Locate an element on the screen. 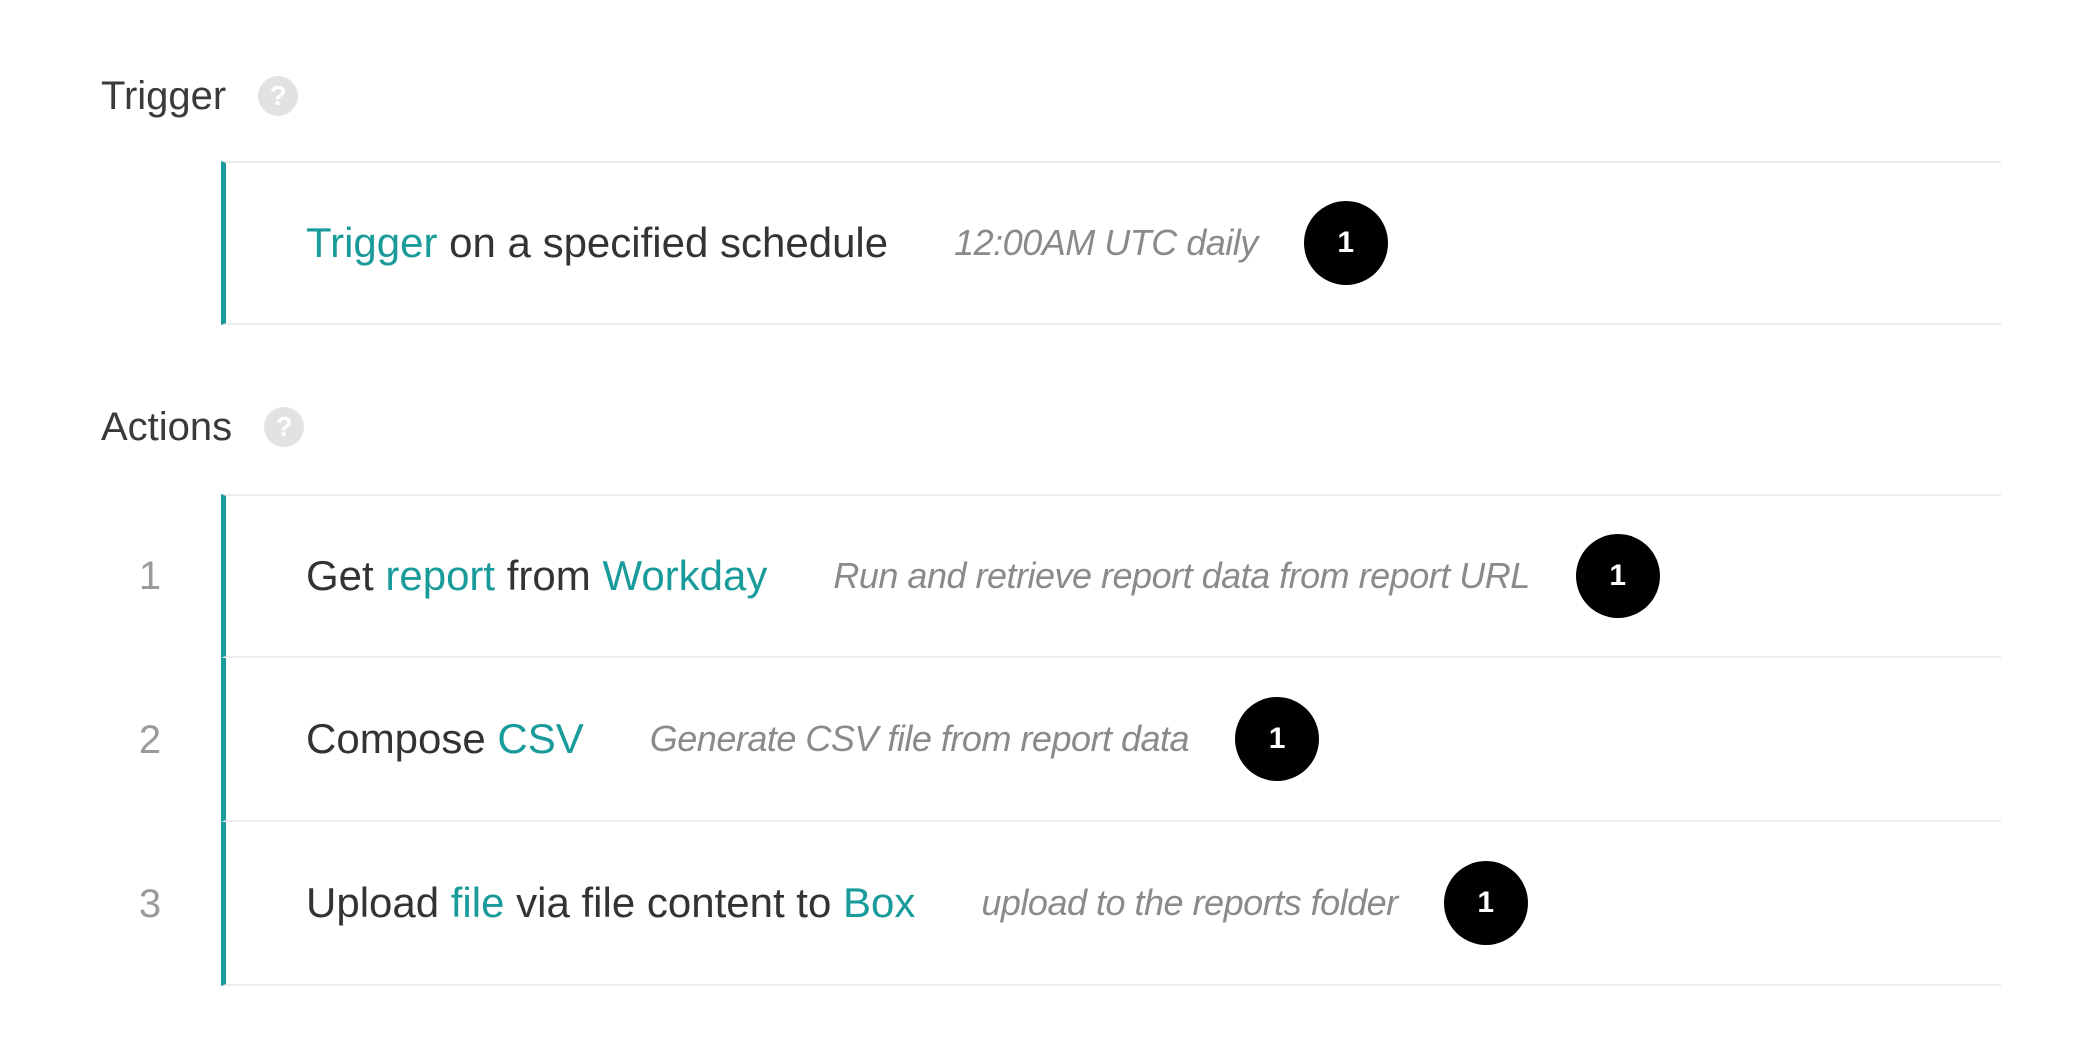  csv-link: CSV is located at coordinates (540, 738).